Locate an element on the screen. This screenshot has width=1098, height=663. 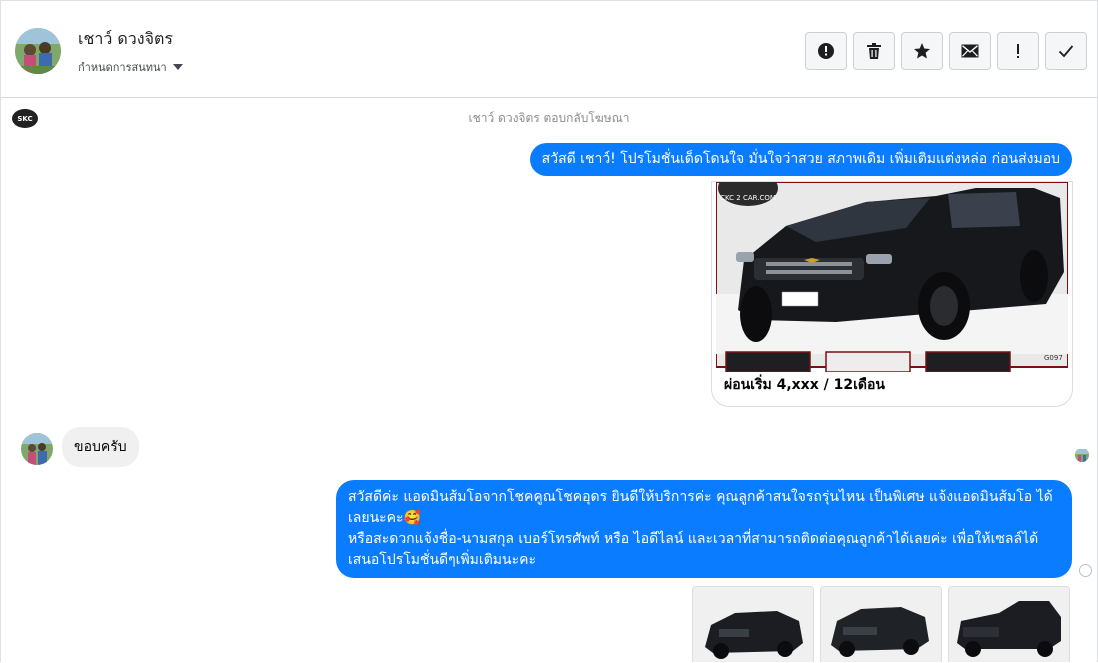
ad-reply-notice: เชาว์ ดวงจิตร ตอบกลับโฆษณา is located at coordinates (549, 118).